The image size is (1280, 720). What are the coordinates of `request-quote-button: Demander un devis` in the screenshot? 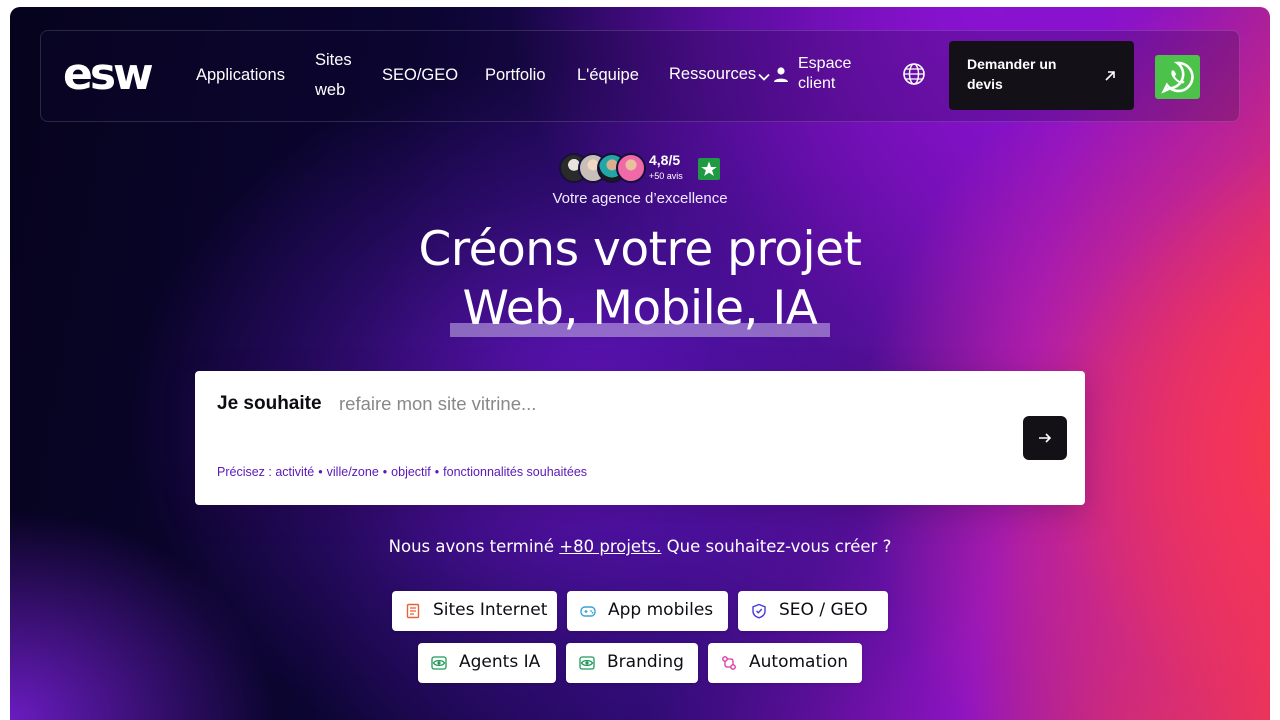 It's located at (1041, 75).